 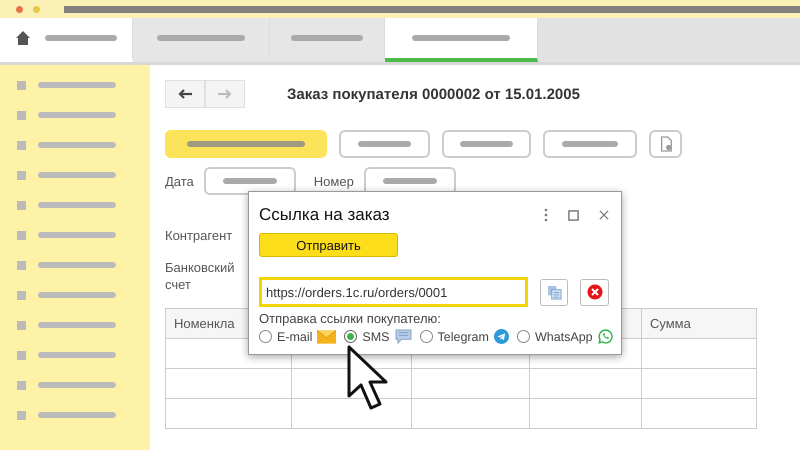 I want to click on link-field: https://orders.1c.ru/orders/0001, so click(x=393, y=292).